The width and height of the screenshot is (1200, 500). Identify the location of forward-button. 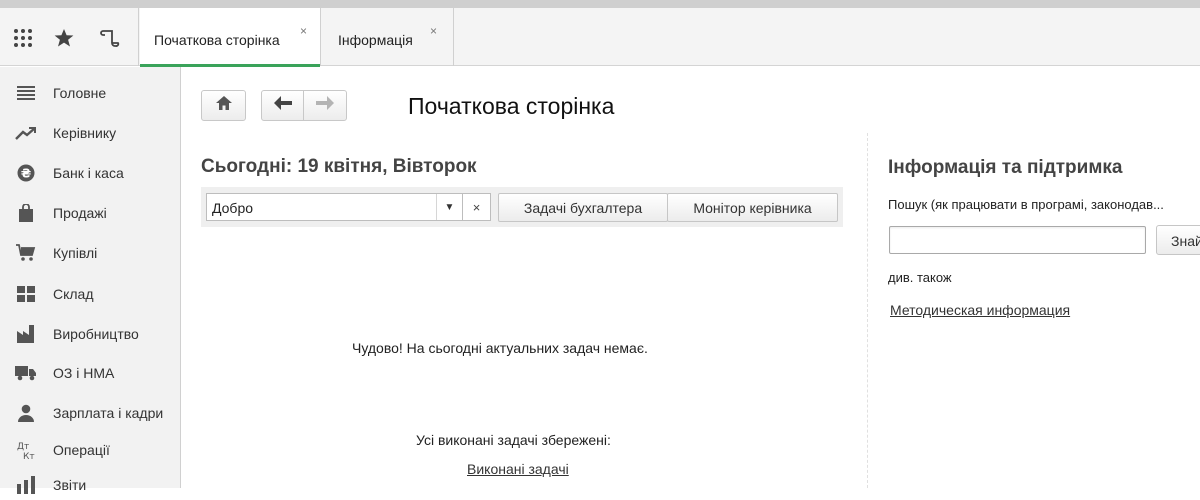
(325, 105).